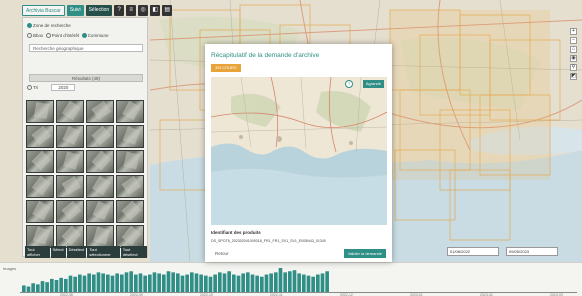  I want to click on menu-icon: ≡, so click(131, 10).